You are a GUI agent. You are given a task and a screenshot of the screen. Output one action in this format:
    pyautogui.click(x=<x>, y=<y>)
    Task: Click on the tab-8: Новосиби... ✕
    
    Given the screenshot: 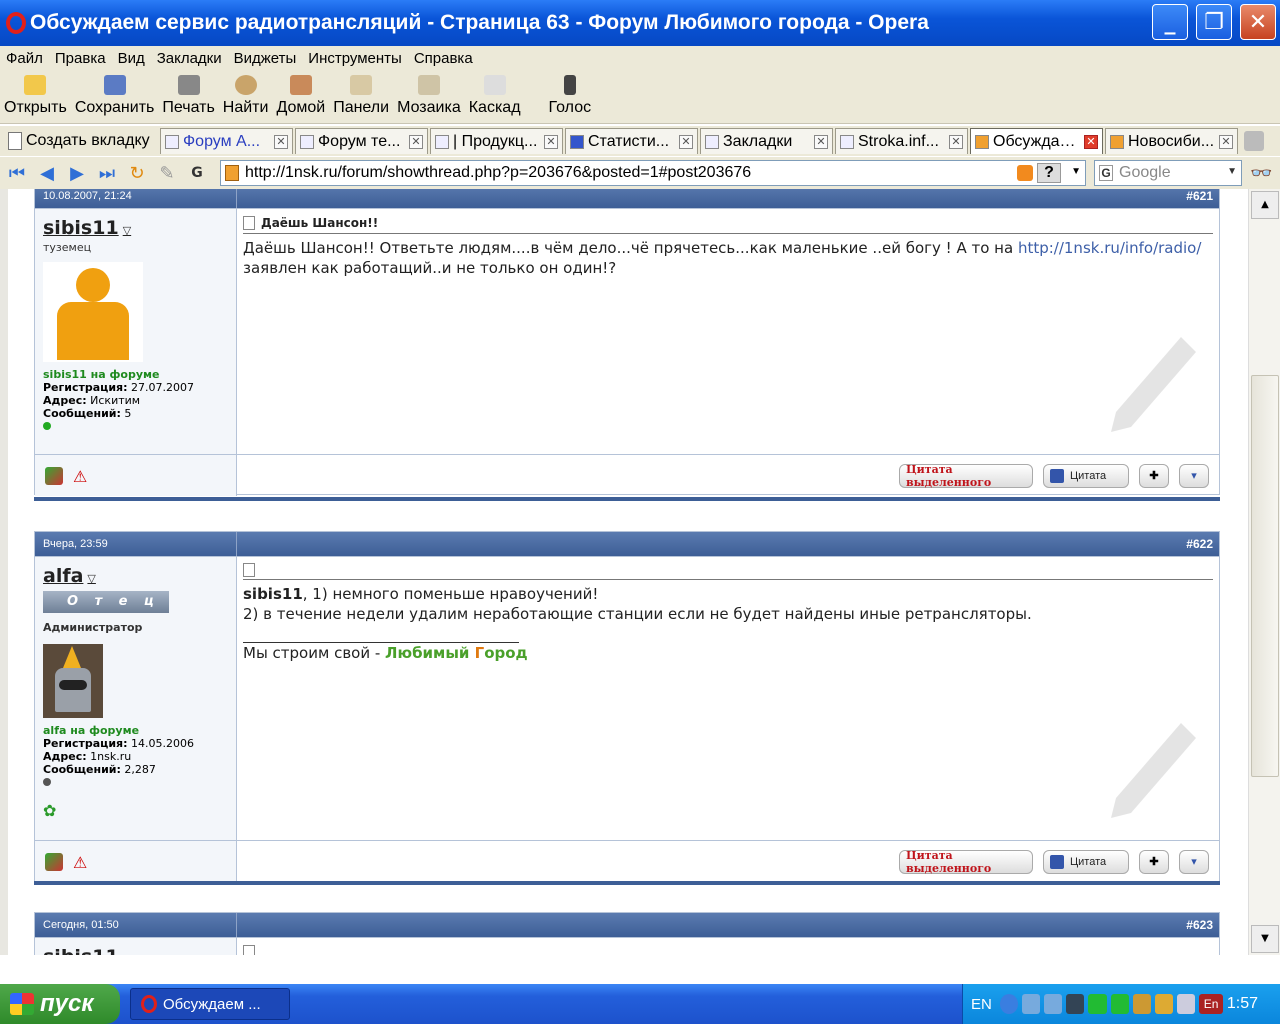 What is the action you would take?
    pyautogui.click(x=1171, y=141)
    